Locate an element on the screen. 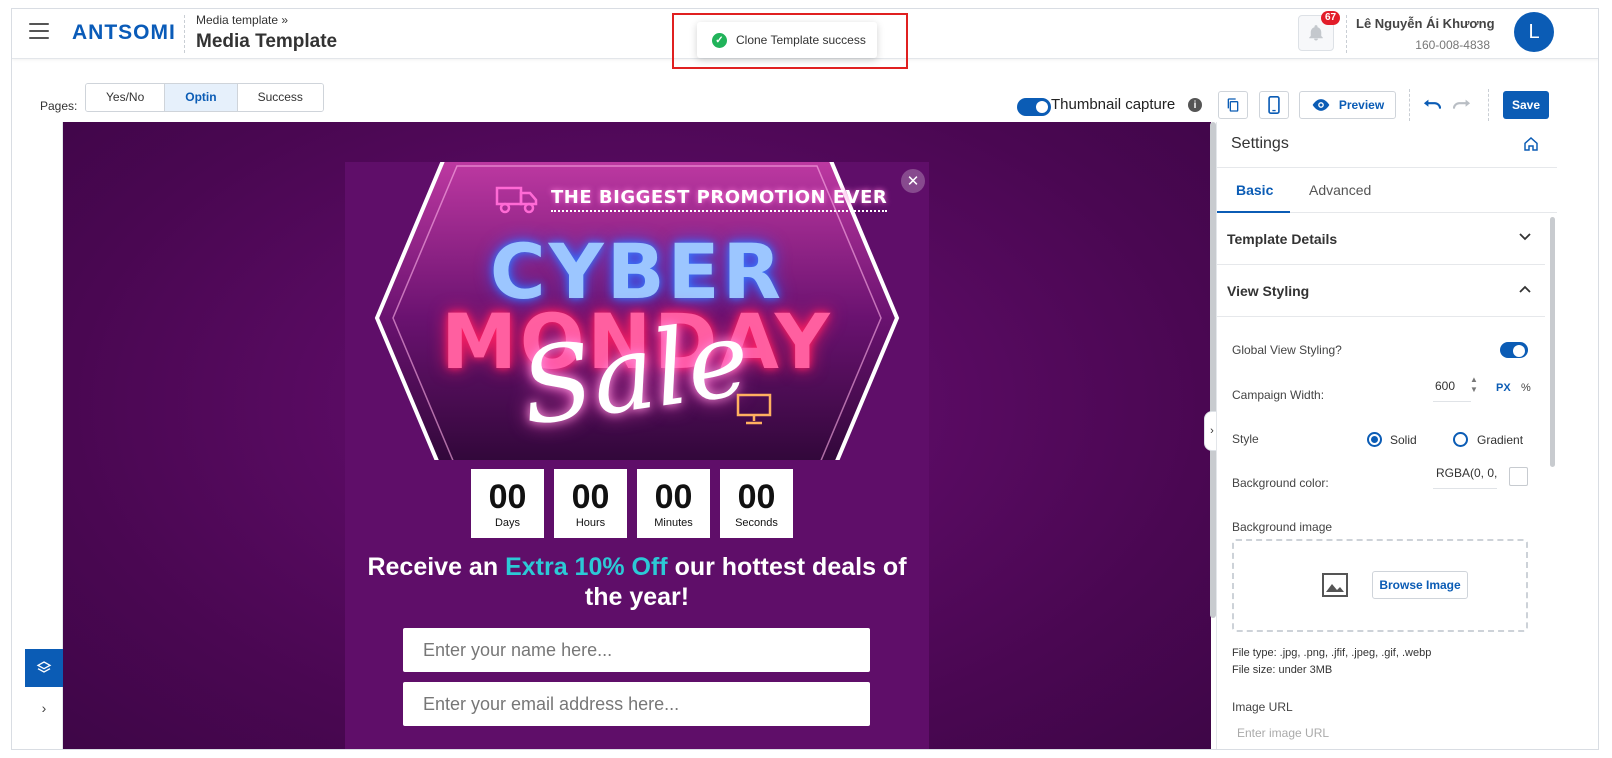 This screenshot has height=758, width=1612. monitor-icon is located at coordinates (754, 409).